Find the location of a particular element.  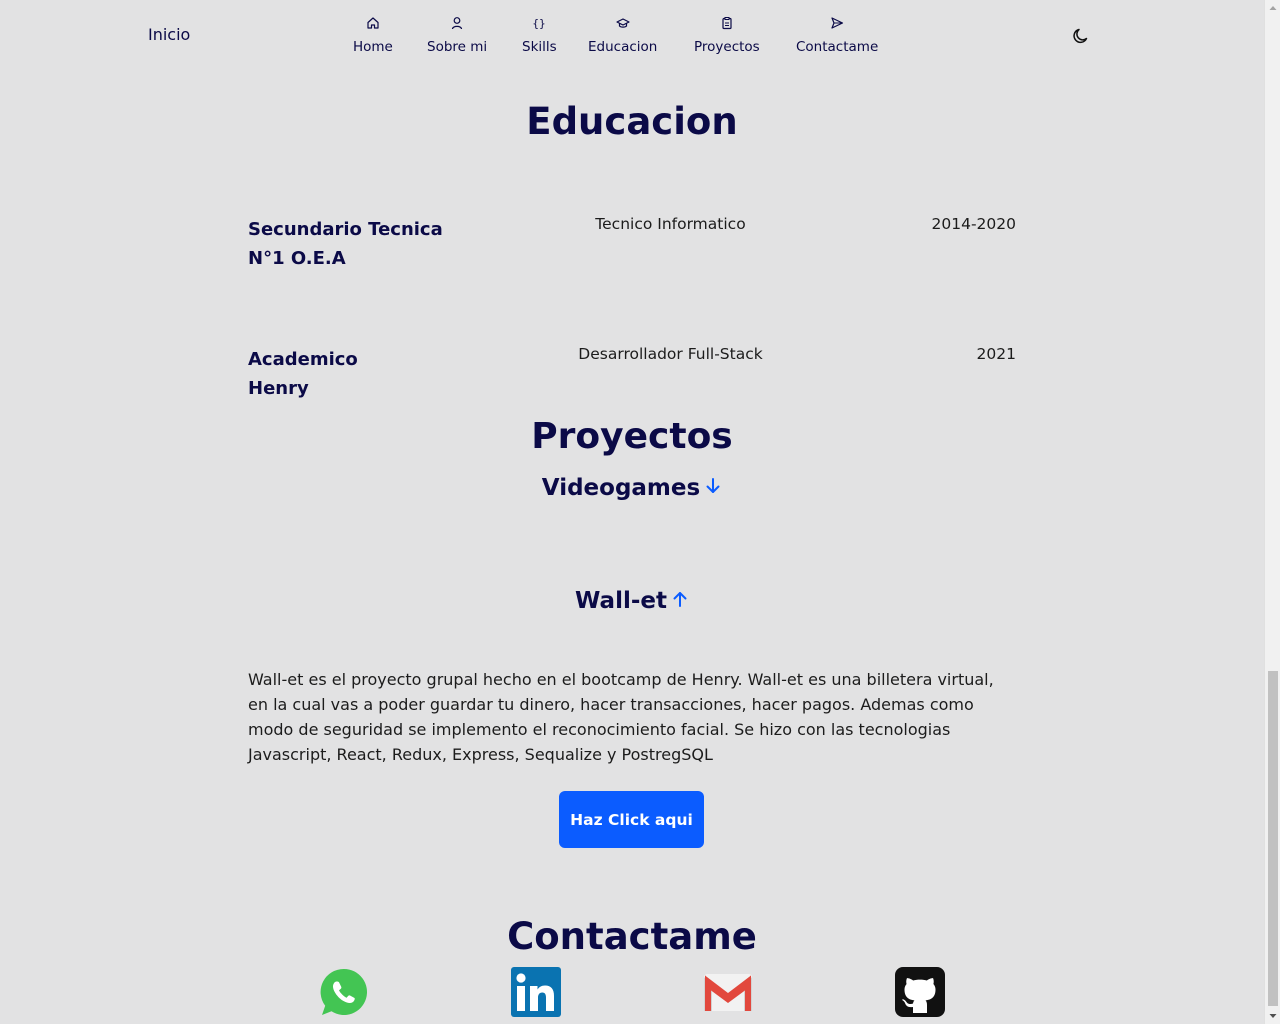

nav-item-proyectos: Proyectos is located at coordinates (727, 35).